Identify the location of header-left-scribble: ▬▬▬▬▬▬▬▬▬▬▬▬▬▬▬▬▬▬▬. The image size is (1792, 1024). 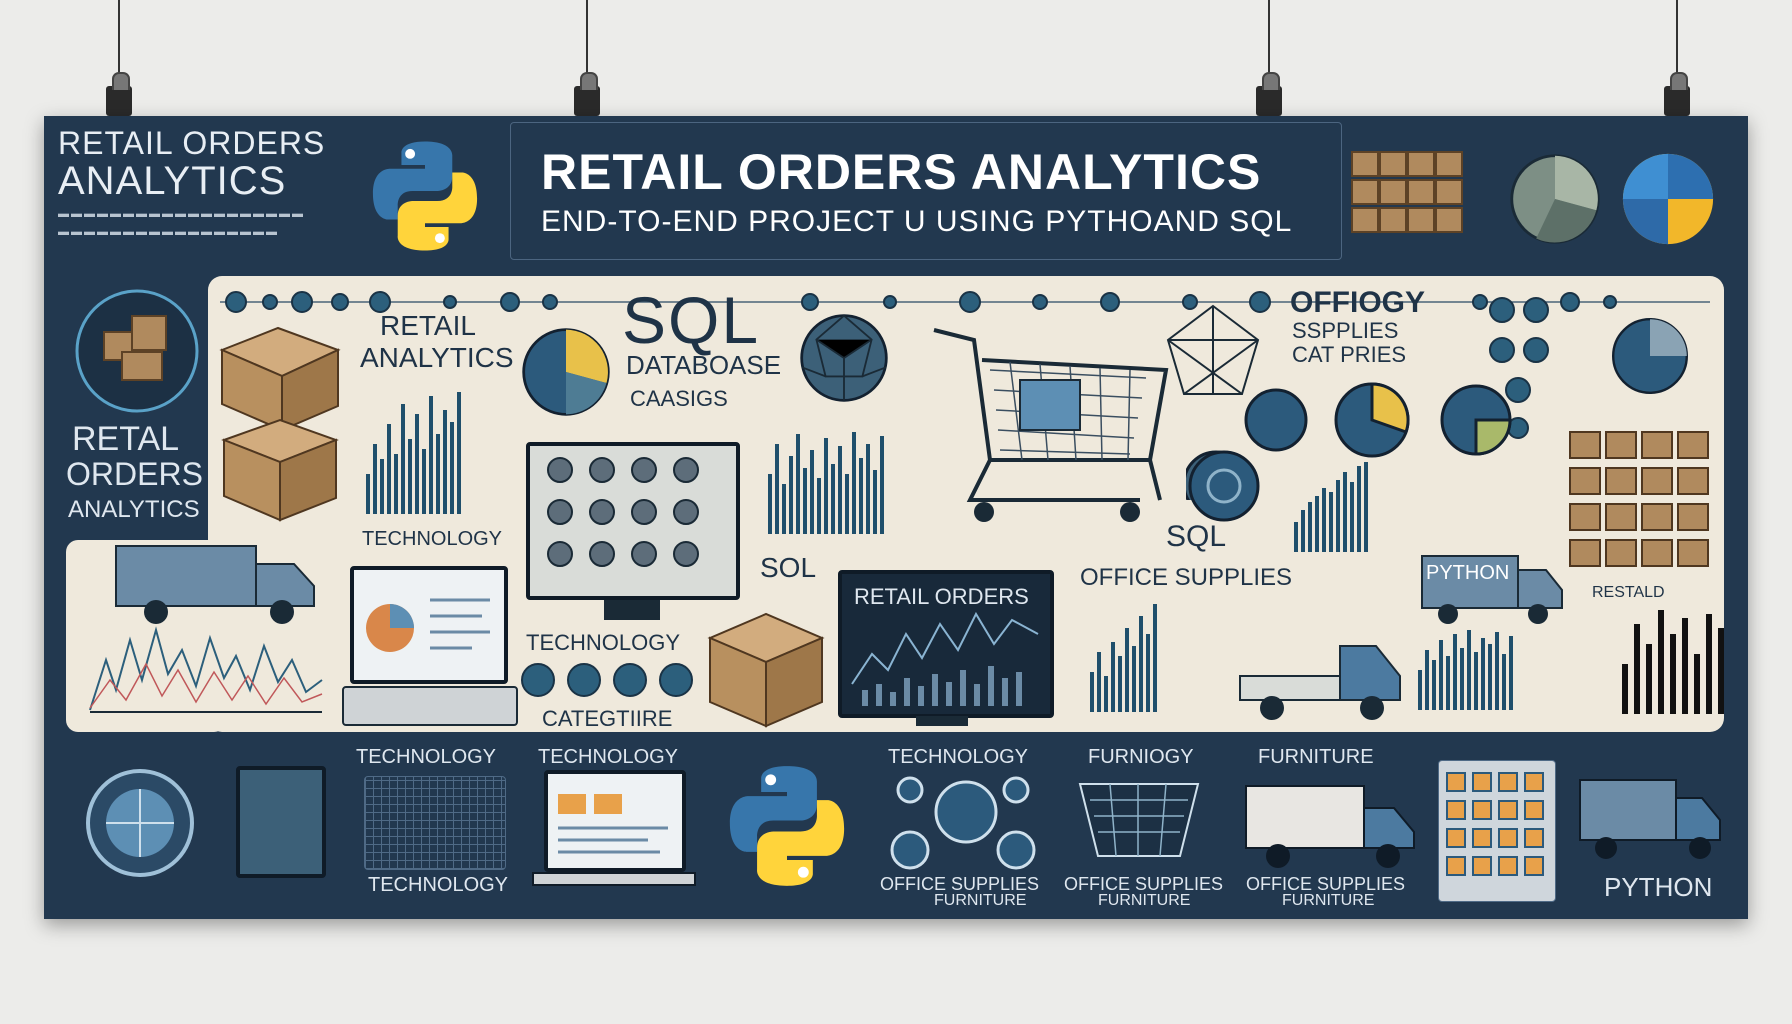
(181, 214).